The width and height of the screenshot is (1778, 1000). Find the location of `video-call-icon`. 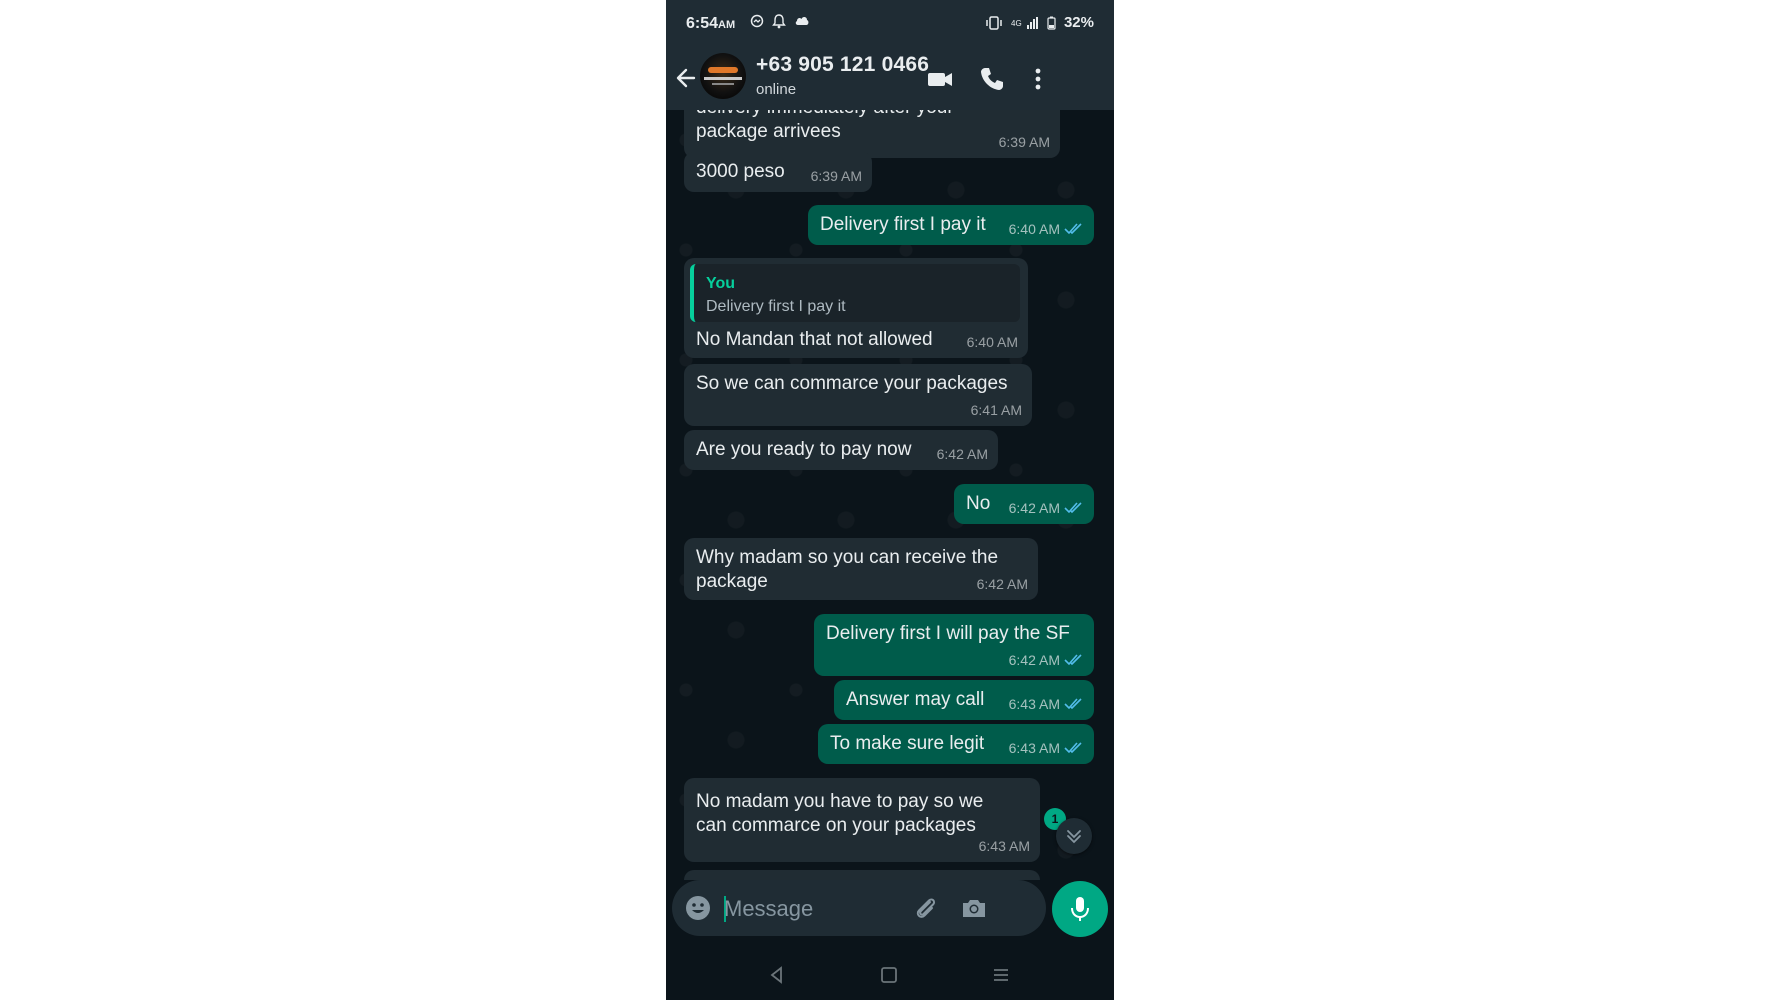

video-call-icon is located at coordinates (940, 79).